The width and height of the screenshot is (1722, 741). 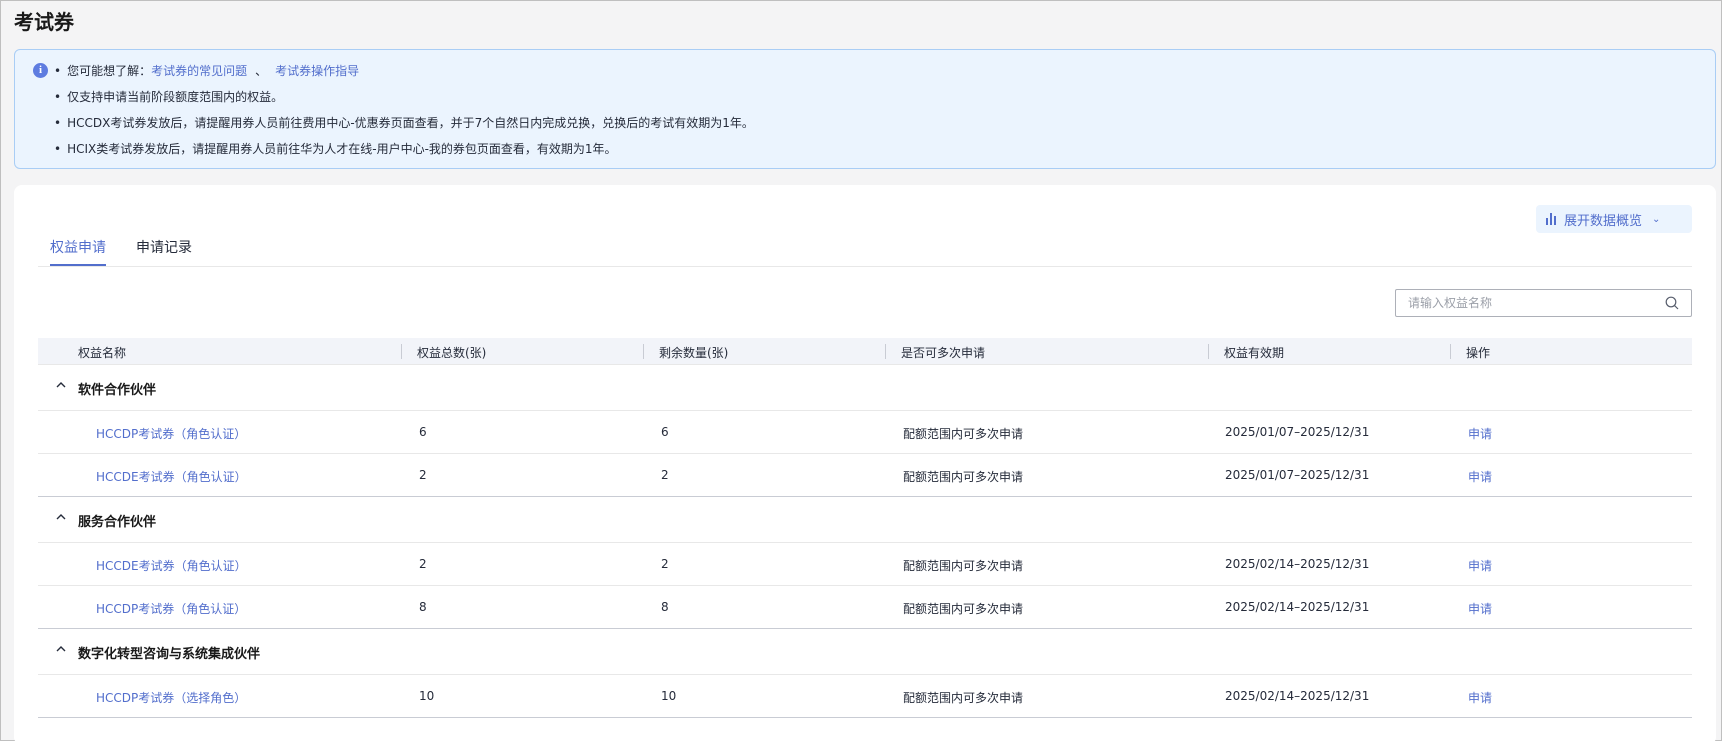 What do you see at coordinates (40, 70) in the screenshot?
I see `info-icon: i` at bounding box center [40, 70].